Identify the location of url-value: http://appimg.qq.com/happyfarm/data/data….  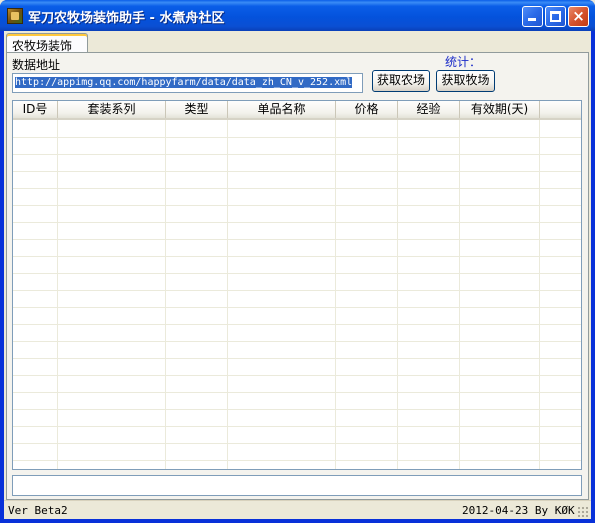
(184, 82).